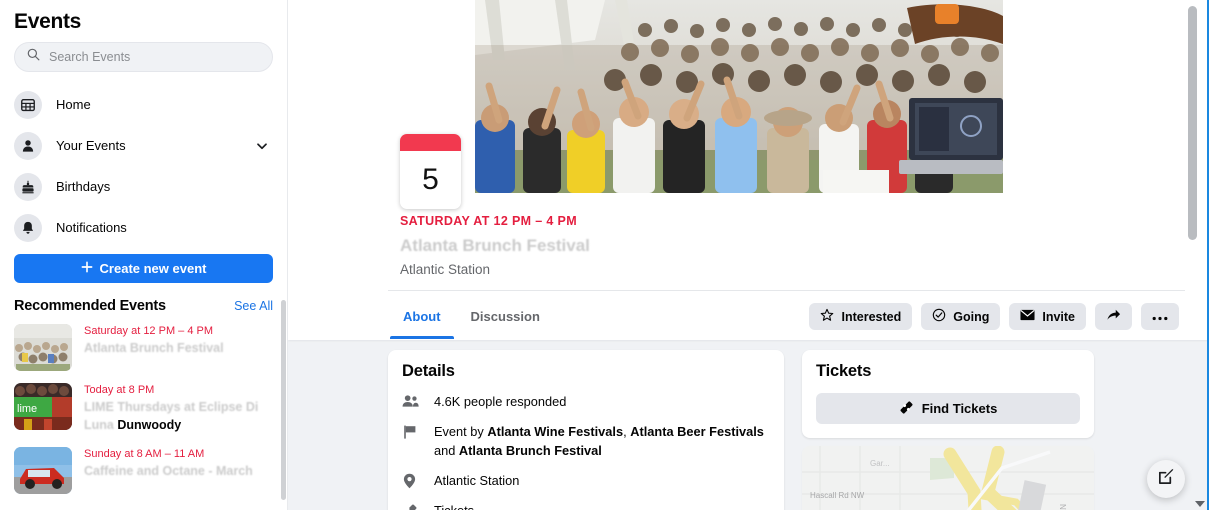 The image size is (1209, 510). What do you see at coordinates (144, 453) in the screenshot?
I see `event-time: Sunday at 8 AM – 11 AM` at bounding box center [144, 453].